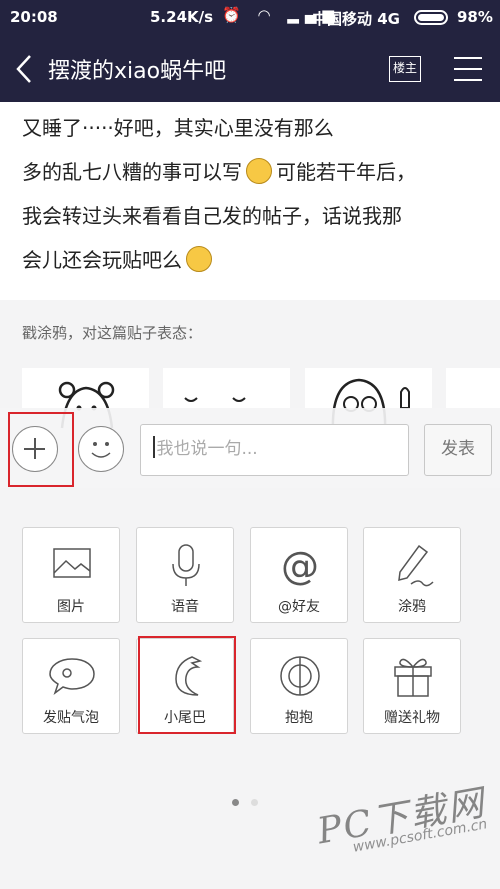  I want to click on post-text: 会儿还会玩贴吧么, so click(102, 260).